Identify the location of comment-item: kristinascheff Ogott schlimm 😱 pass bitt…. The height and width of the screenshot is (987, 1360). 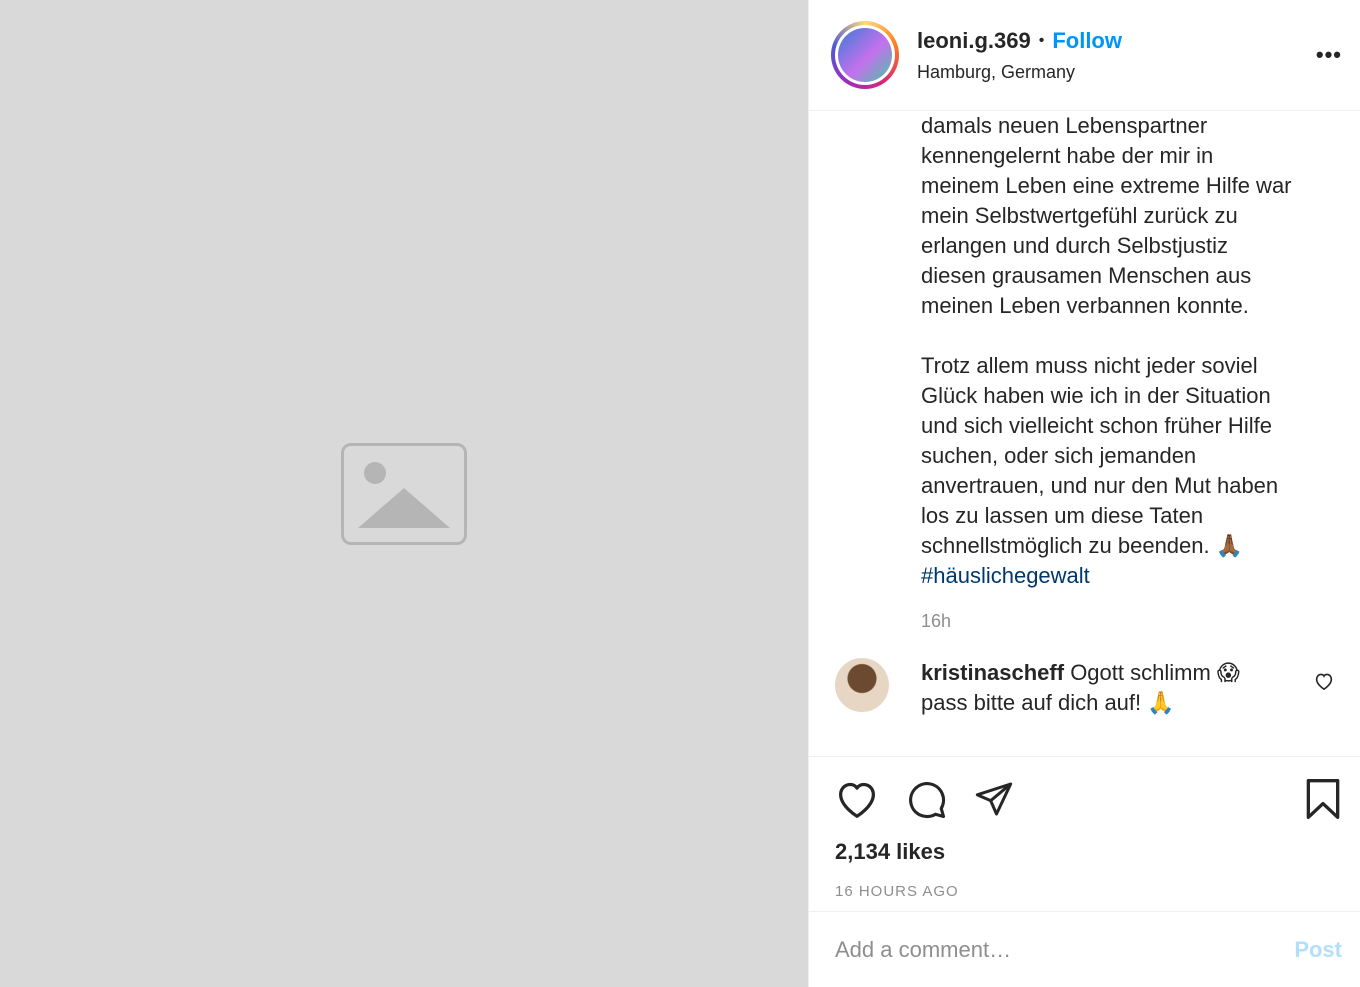
(1085, 688).